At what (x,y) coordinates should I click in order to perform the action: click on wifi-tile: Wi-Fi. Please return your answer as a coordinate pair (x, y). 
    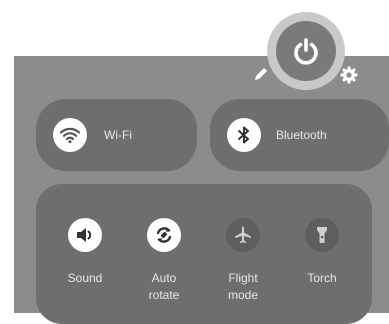
    Looking at the image, I should click on (116, 135).